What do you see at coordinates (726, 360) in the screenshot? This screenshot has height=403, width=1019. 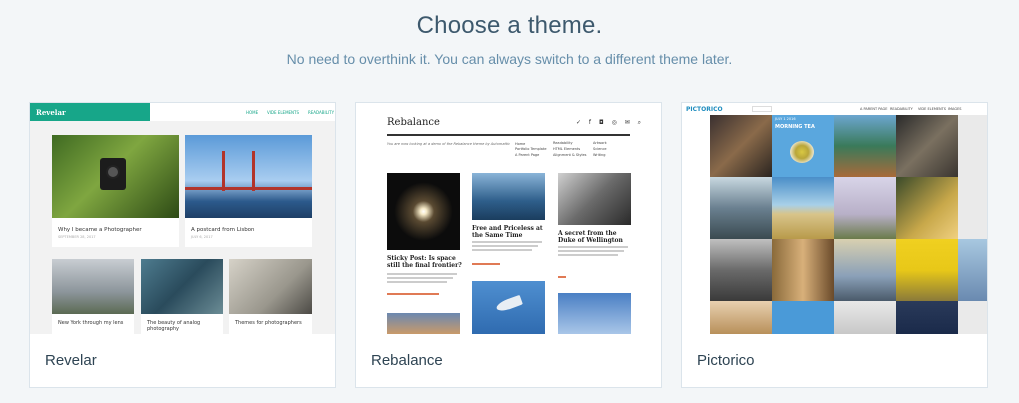 I see `theme-name-pictorico: Pictorico` at bounding box center [726, 360].